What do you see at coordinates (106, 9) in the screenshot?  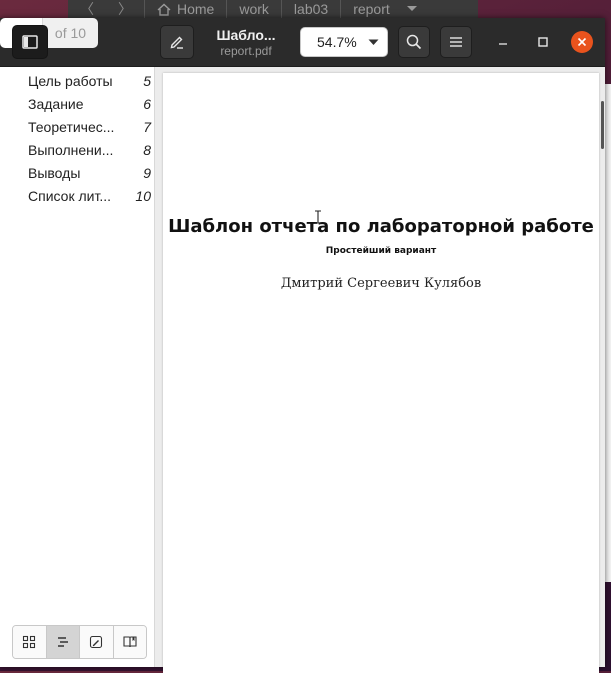 I see `background-nav: 〈 〉` at bounding box center [106, 9].